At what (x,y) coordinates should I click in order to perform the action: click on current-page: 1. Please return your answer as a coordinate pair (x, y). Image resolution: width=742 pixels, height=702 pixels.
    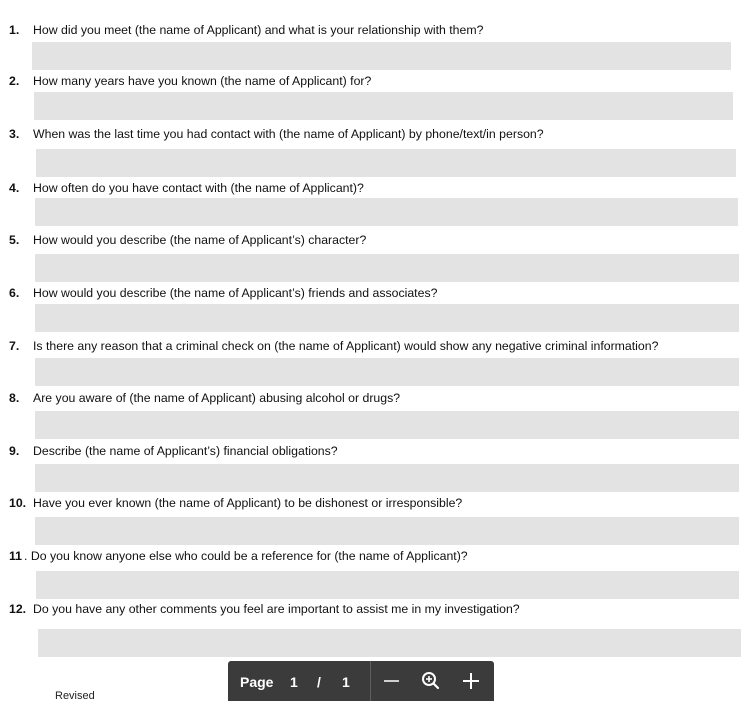
    Looking at the image, I should click on (294, 682).